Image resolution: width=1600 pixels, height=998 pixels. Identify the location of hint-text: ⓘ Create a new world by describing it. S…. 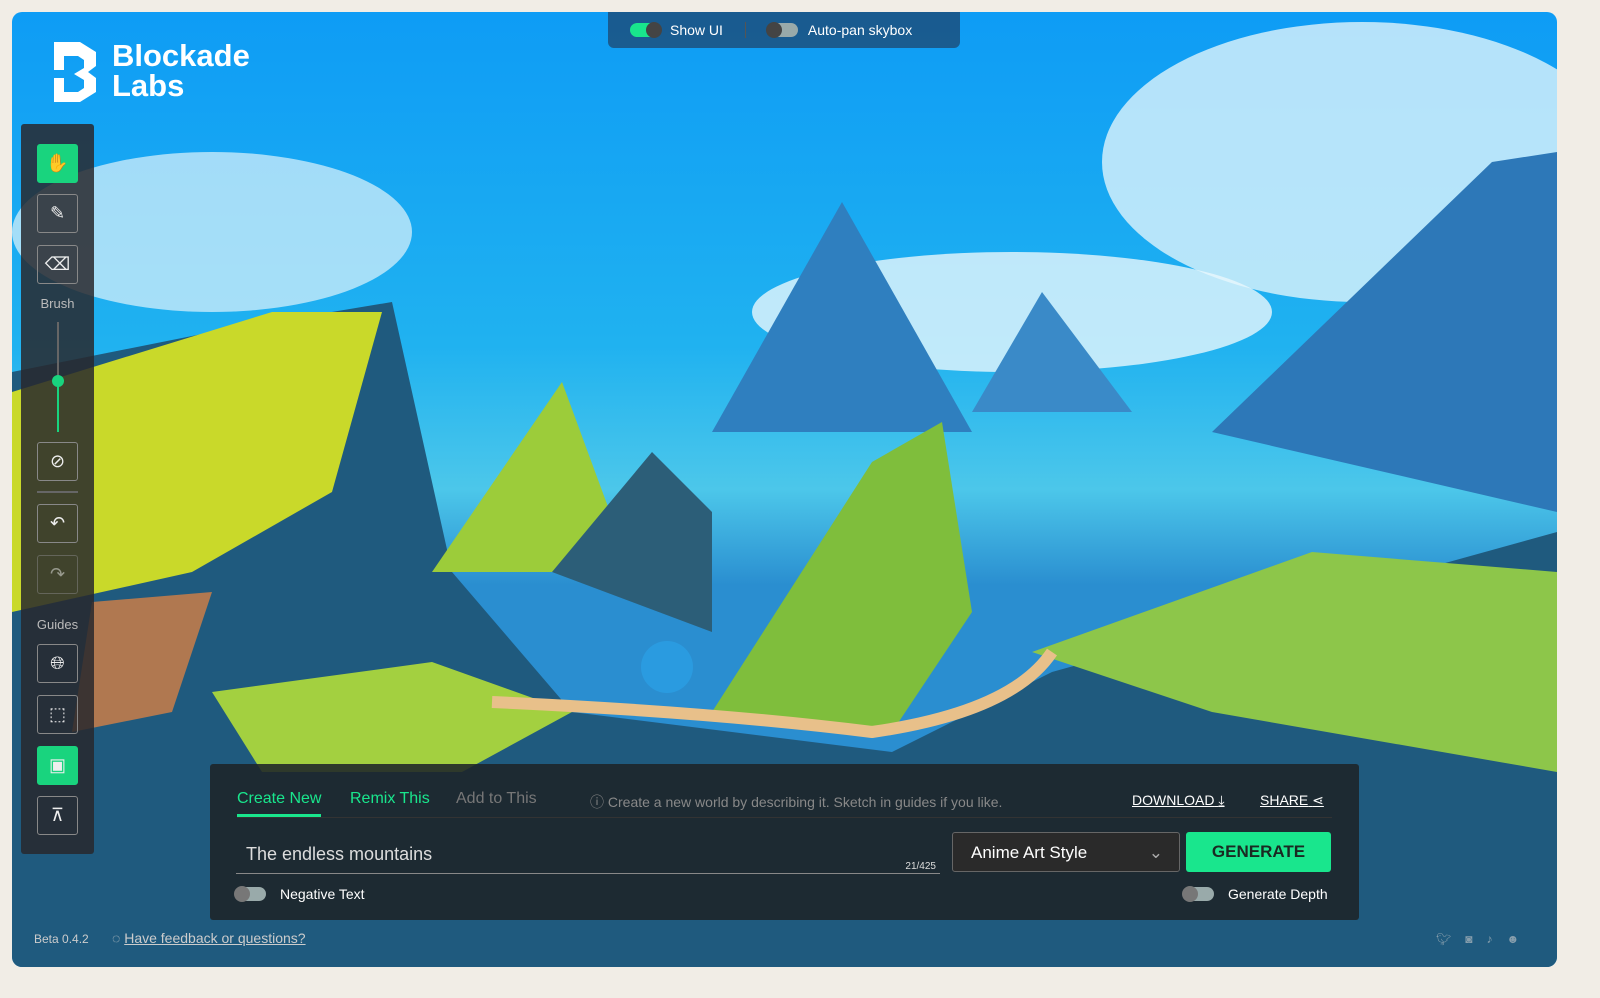
(796, 802).